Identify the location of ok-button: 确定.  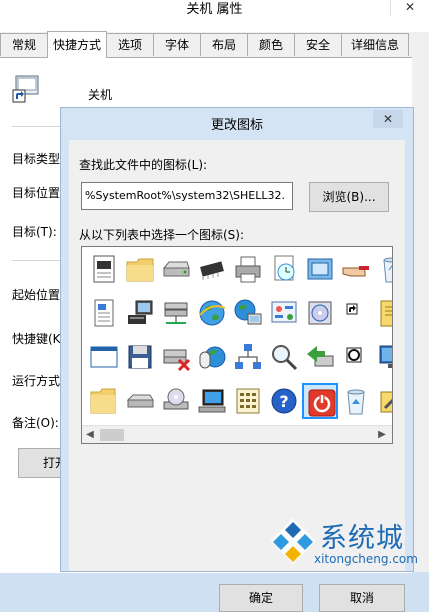
(261, 598).